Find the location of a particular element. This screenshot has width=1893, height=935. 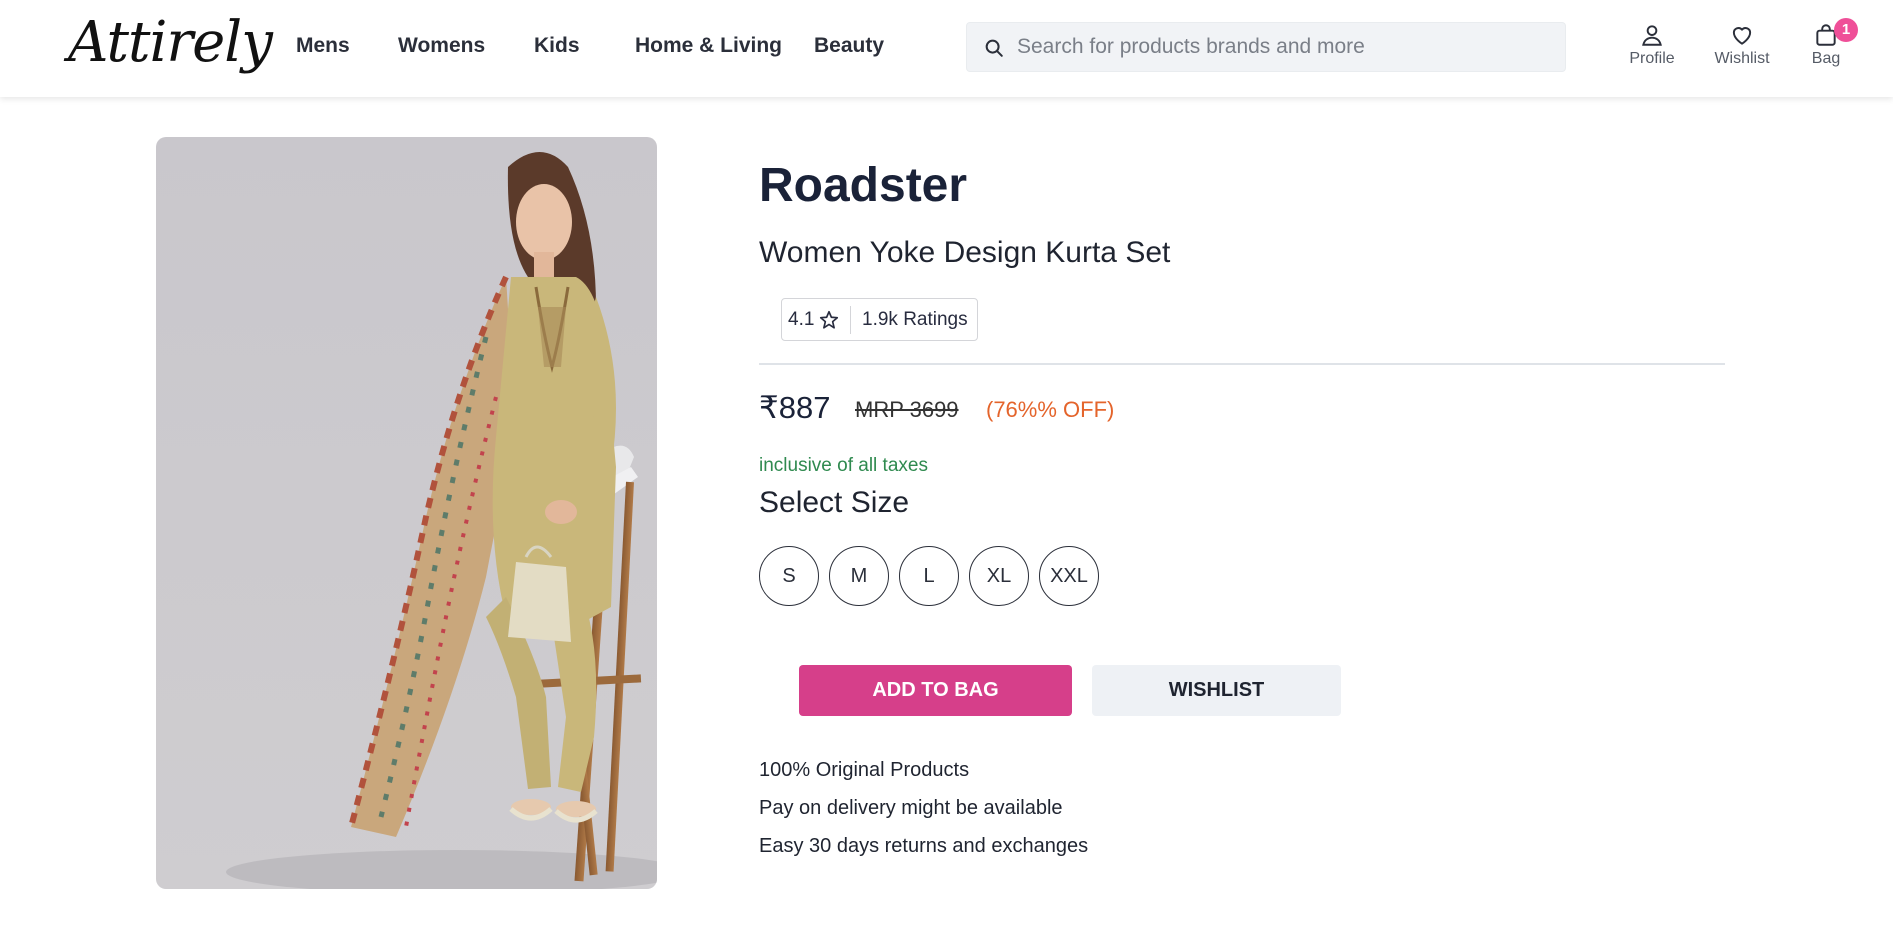

size-option-xl: XL is located at coordinates (999, 576).